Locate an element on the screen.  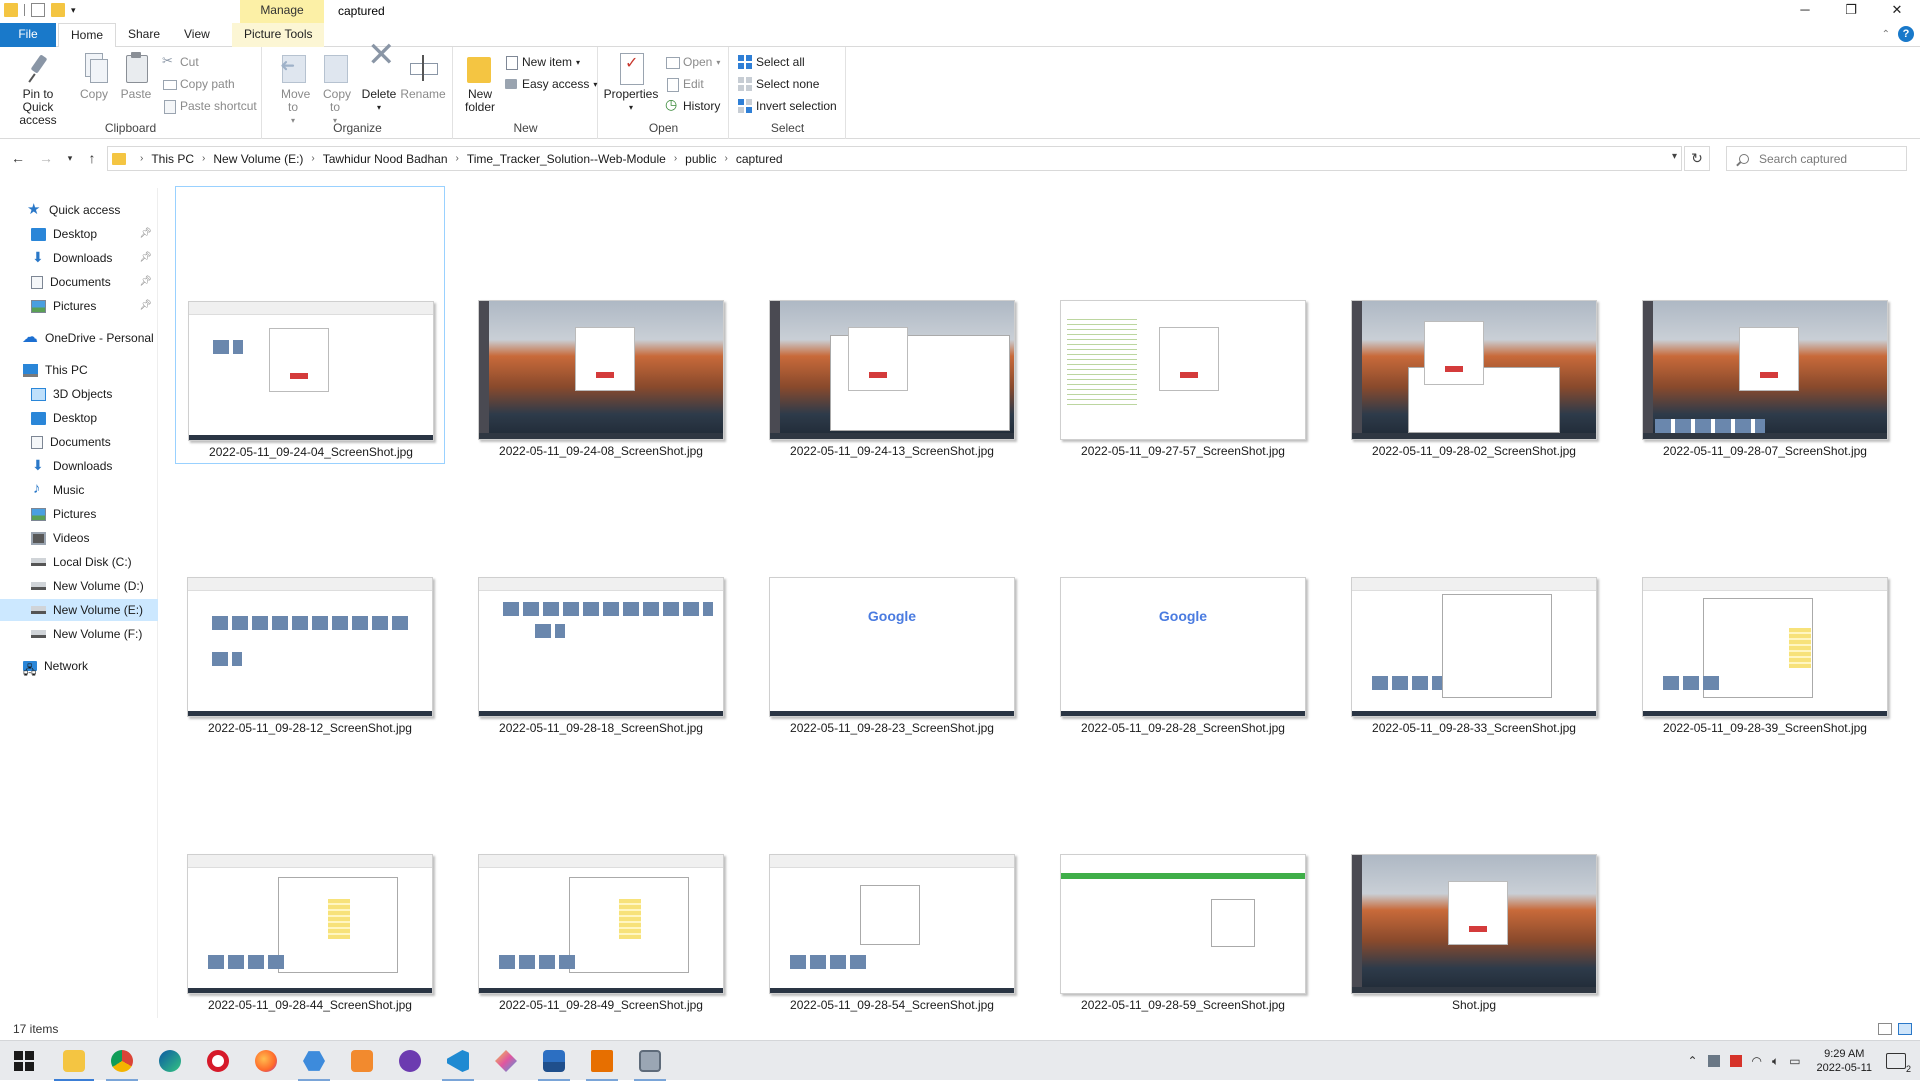
breadcrumb-this-pc: This PC is located at coordinates (172, 159).